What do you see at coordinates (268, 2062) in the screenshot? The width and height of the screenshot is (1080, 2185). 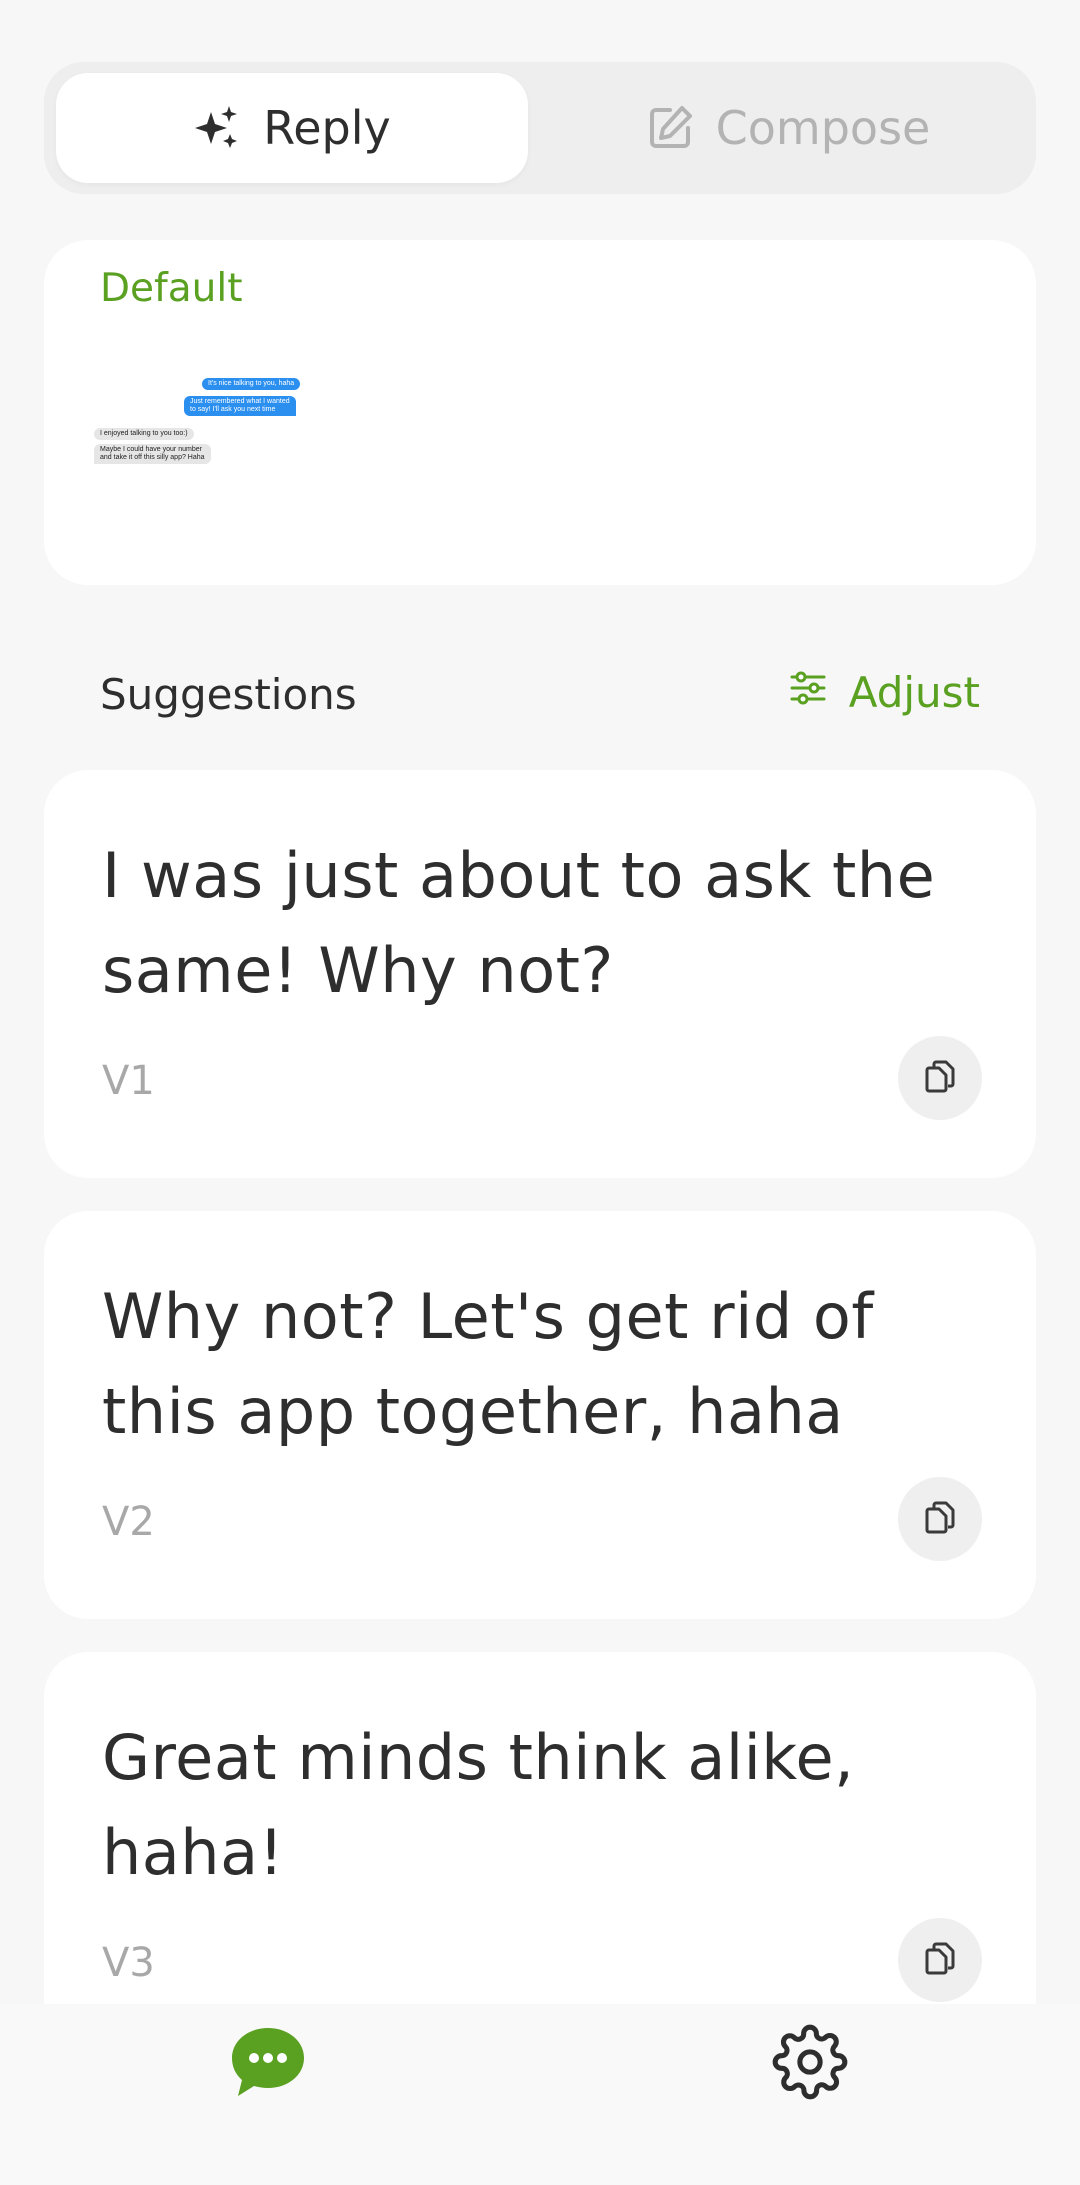 I see `nav-chat-button` at bounding box center [268, 2062].